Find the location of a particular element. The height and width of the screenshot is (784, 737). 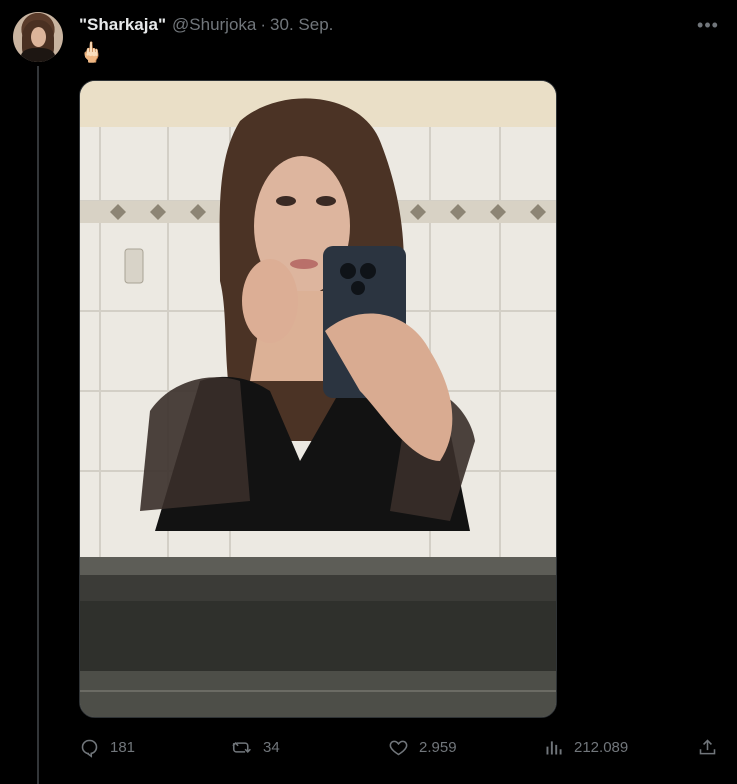

like-button: 2.959 is located at coordinates (422, 747).